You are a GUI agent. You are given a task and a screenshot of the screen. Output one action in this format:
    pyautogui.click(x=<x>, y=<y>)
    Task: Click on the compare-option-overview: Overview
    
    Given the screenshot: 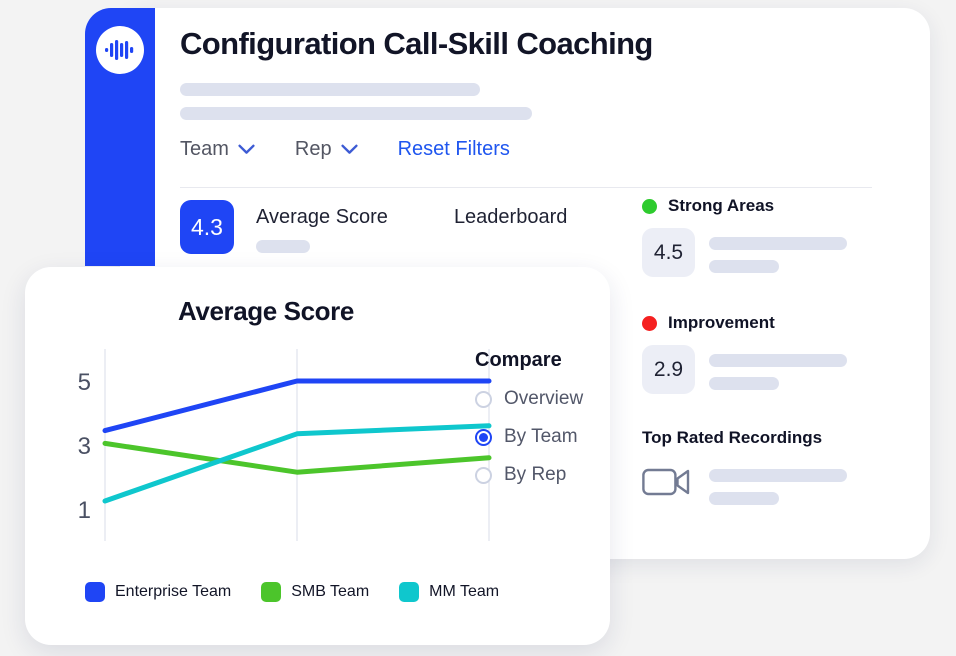 What is the action you would take?
    pyautogui.click(x=529, y=399)
    